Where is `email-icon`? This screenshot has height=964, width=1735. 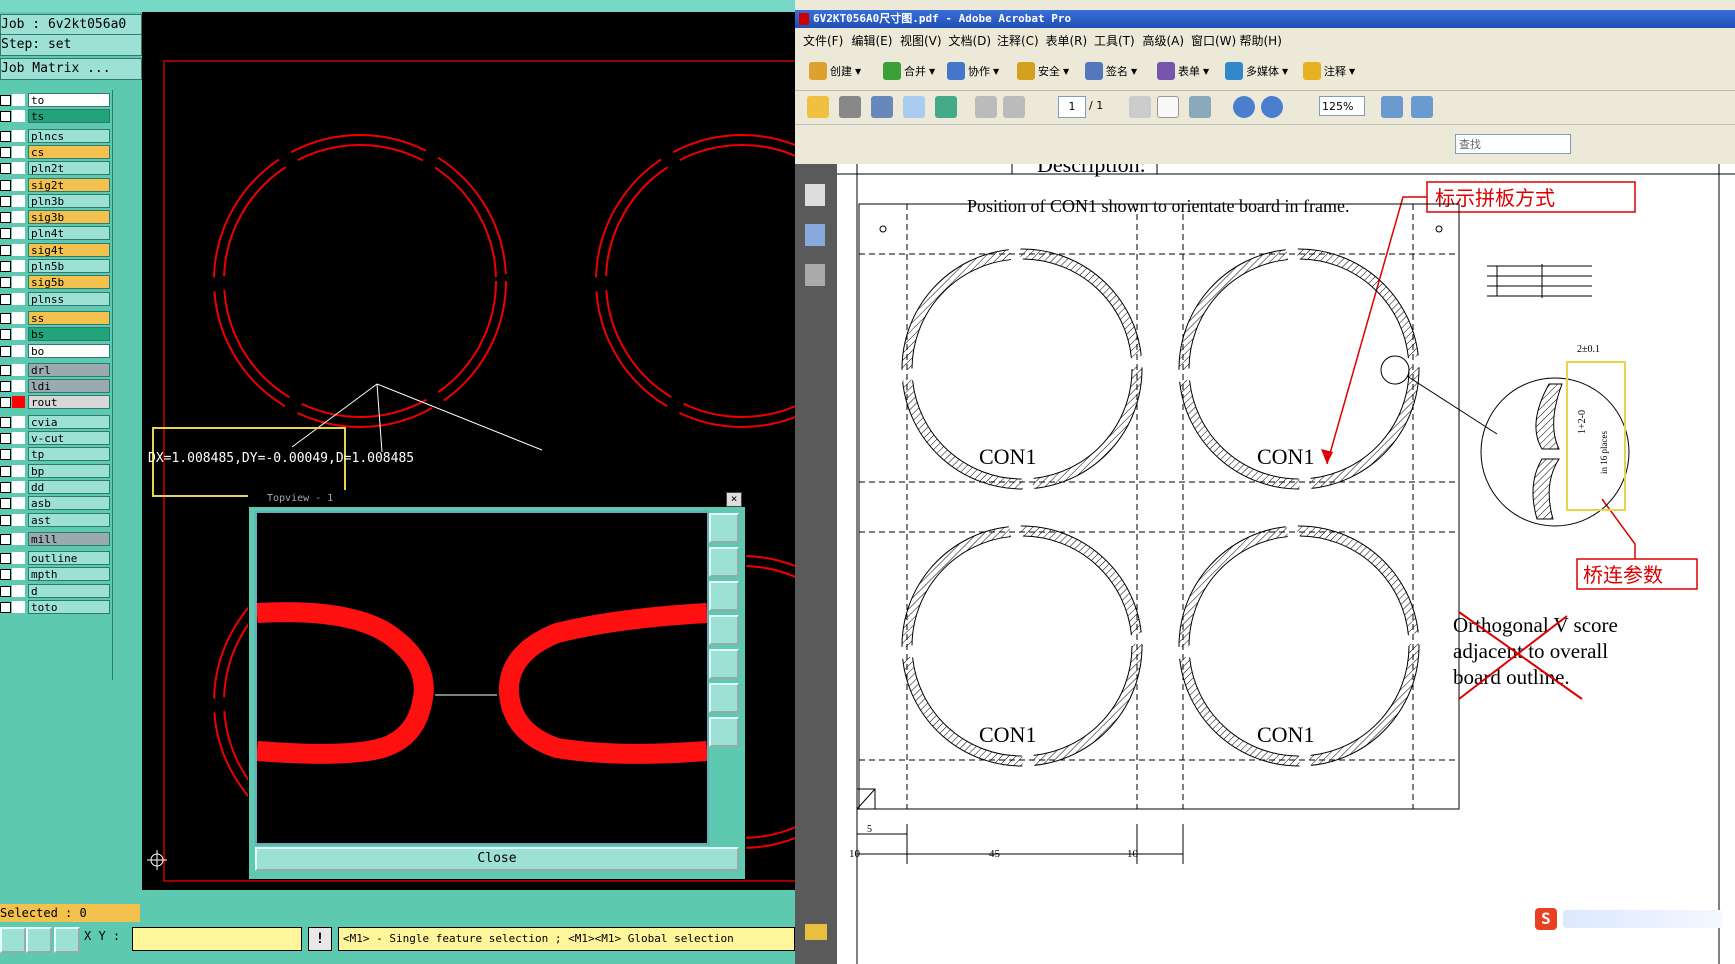
email-icon is located at coordinates (914, 107).